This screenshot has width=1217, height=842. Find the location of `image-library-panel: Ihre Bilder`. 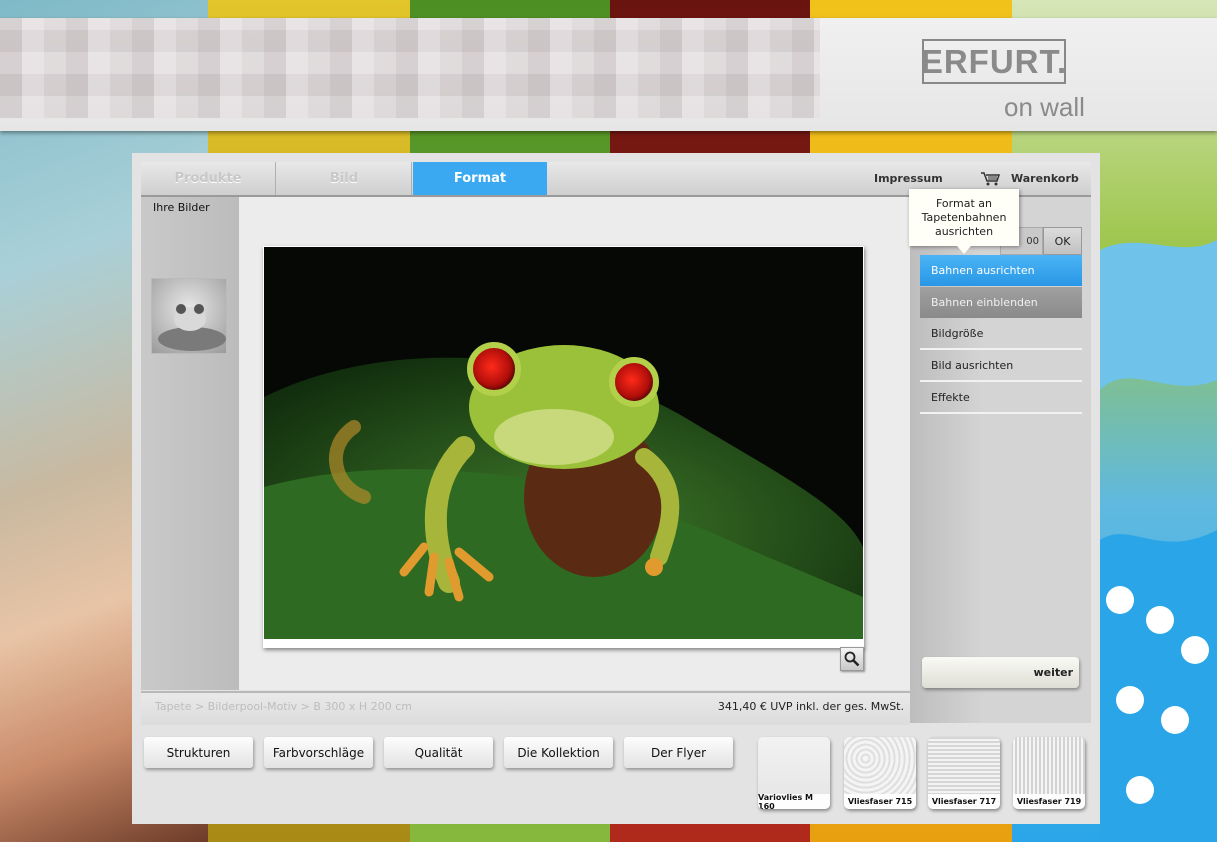

image-library-panel: Ihre Bilder is located at coordinates (190, 443).